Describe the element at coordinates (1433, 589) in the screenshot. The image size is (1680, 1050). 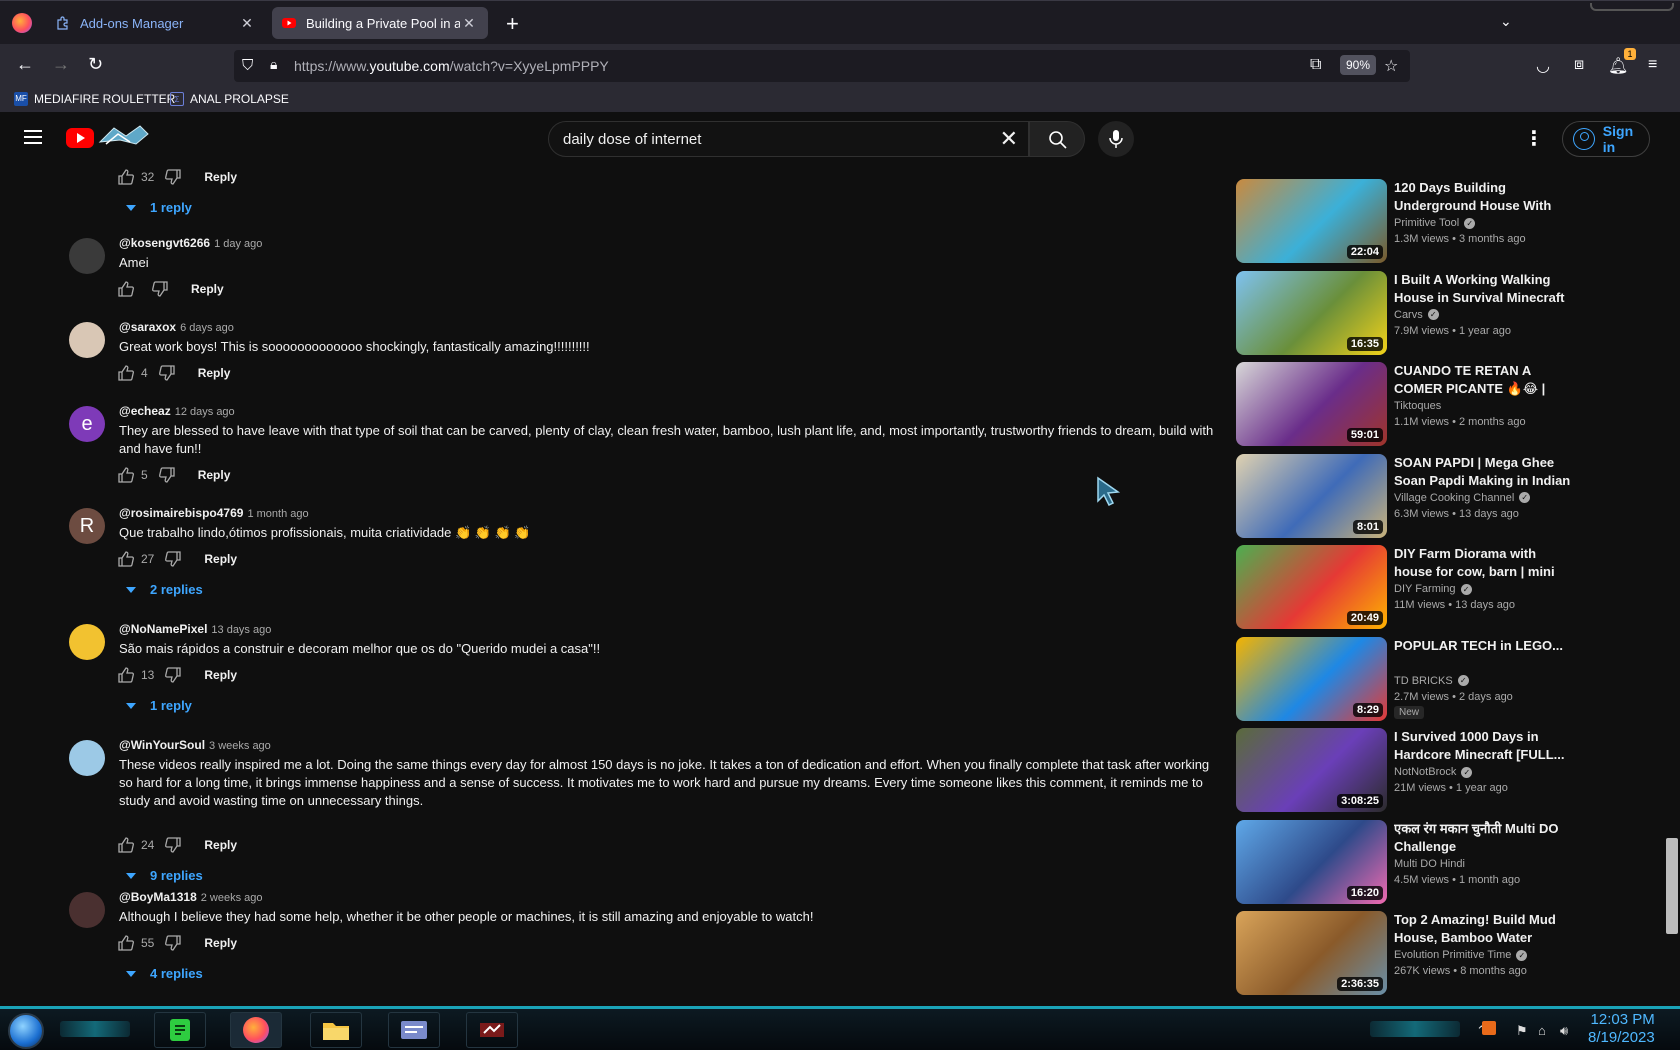
I see `channel-name: DIY Farming ✓` at that location.